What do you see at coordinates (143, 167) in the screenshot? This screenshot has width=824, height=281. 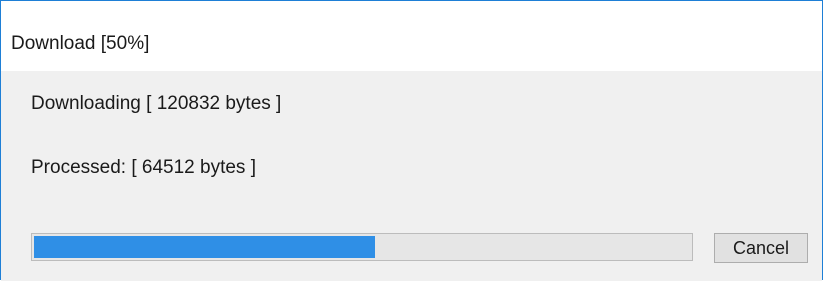 I see `processed-status: Processed: [ 64512 bytes ]` at bounding box center [143, 167].